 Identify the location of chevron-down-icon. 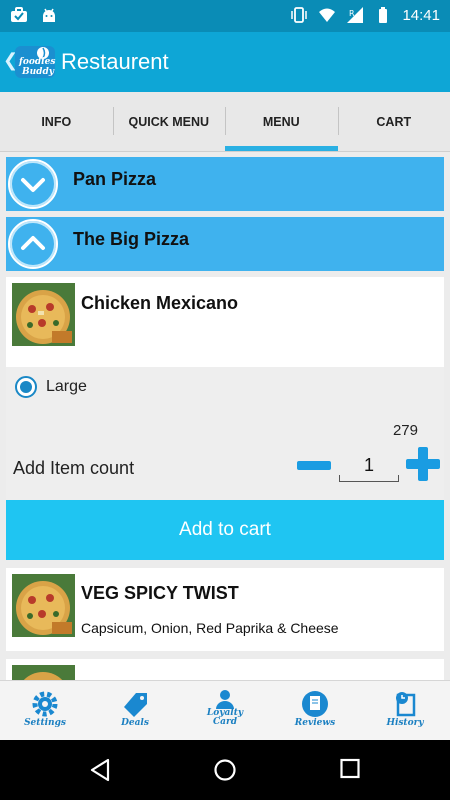
(33, 184).